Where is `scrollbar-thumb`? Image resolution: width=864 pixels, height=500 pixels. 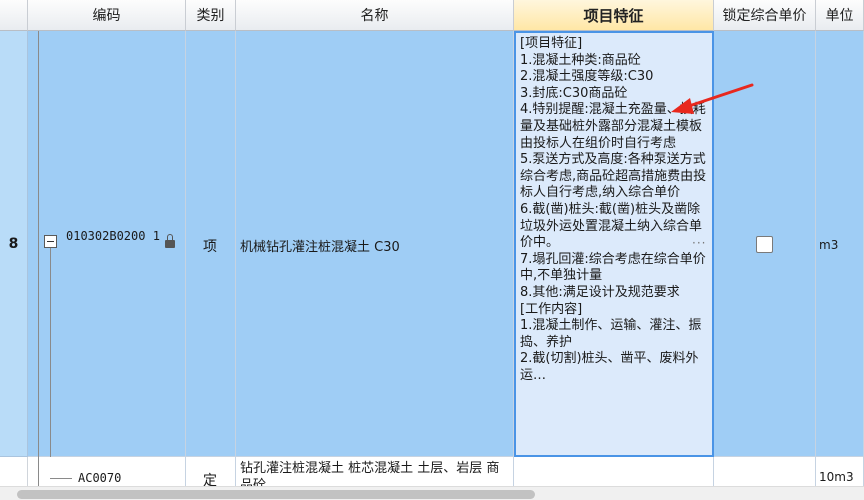 scrollbar-thumb is located at coordinates (276, 494).